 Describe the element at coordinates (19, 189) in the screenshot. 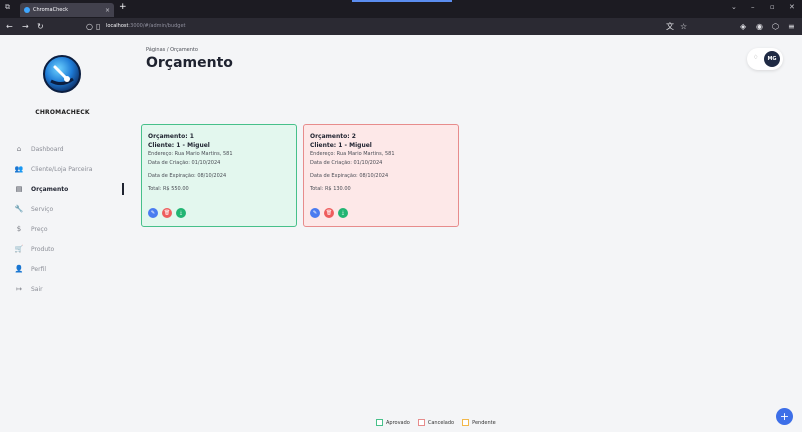

I see `document-icon: ▤` at that location.